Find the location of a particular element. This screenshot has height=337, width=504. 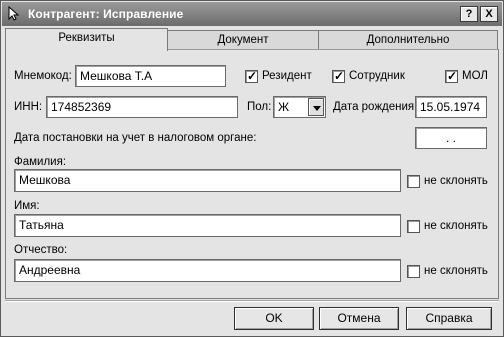

surname-label: Фамилия: is located at coordinates (40, 162).